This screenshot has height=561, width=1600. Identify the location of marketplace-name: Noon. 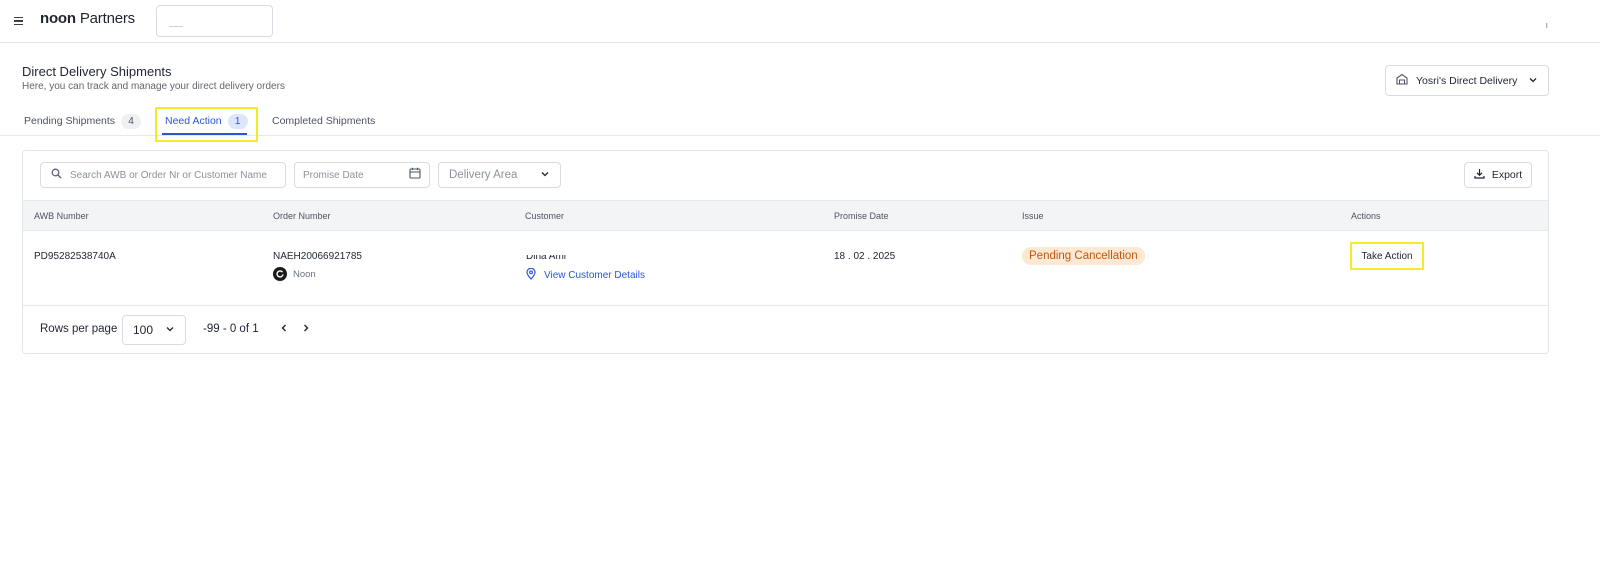
(304, 274).